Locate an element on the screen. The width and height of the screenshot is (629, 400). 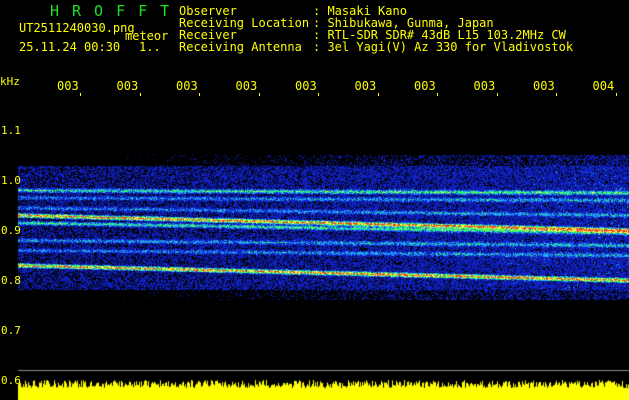
antenna-label: Receiving Antenna is located at coordinates (240, 47).